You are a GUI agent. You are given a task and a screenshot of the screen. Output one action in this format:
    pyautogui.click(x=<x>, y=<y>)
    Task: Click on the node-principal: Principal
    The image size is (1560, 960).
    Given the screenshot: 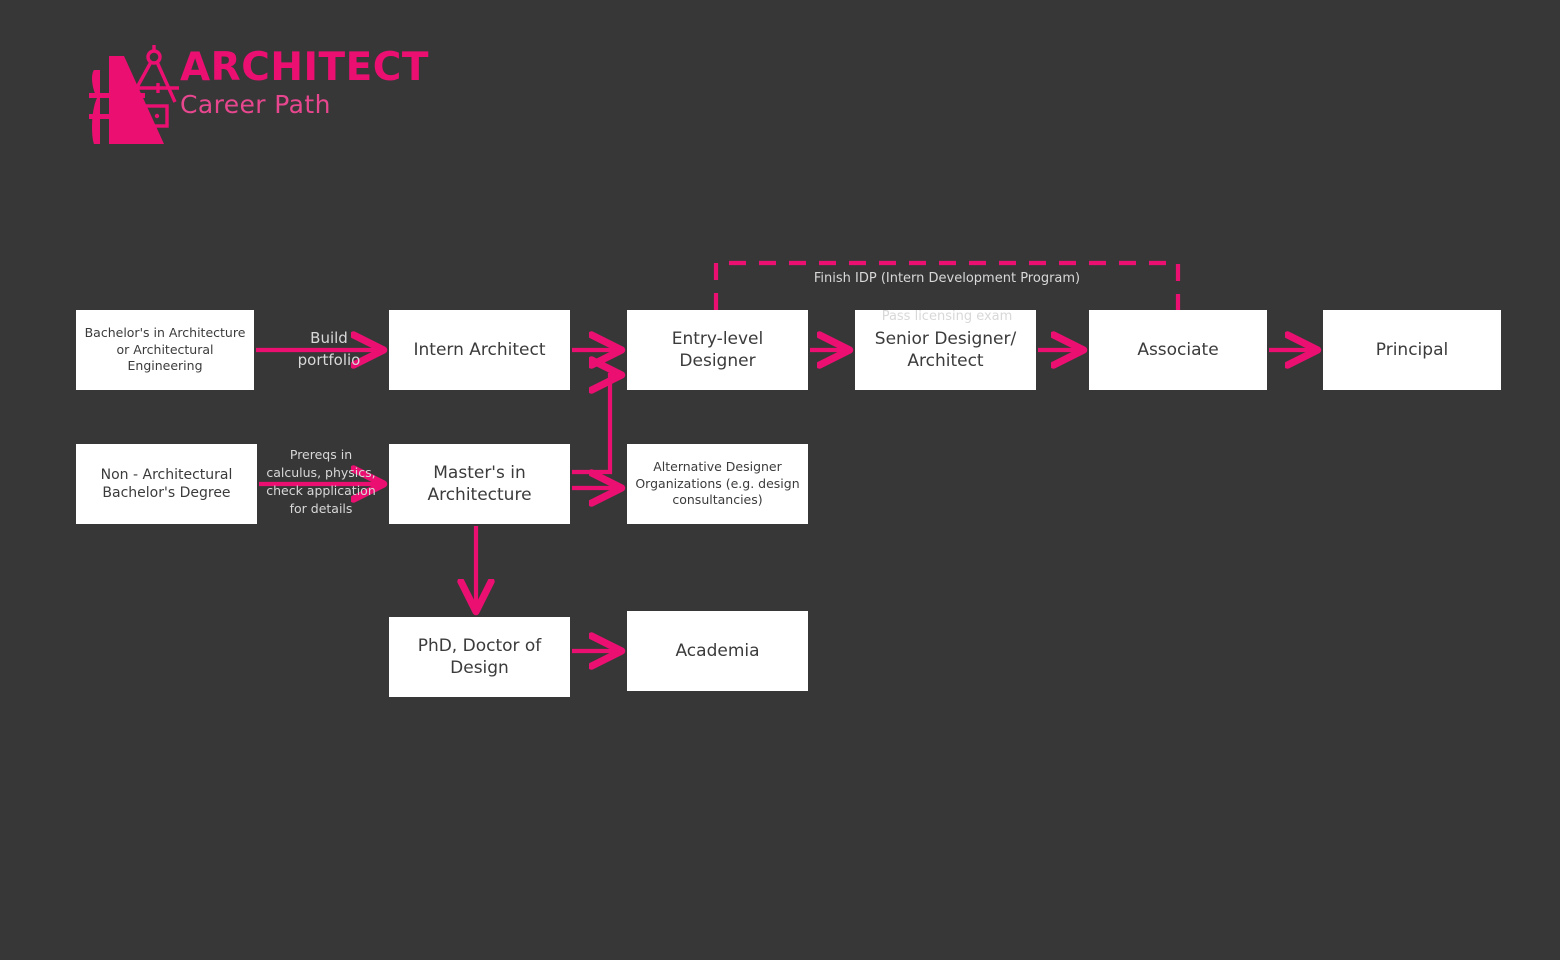 What is the action you would take?
    pyautogui.click(x=1412, y=350)
    